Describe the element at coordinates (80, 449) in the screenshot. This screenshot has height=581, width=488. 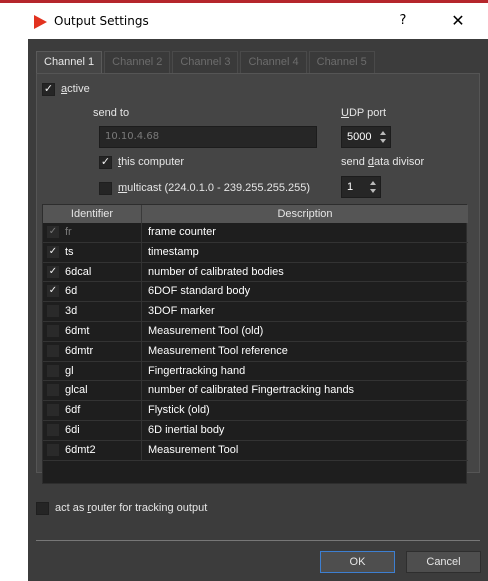
I see `identifier-text: 6dmt2` at that location.